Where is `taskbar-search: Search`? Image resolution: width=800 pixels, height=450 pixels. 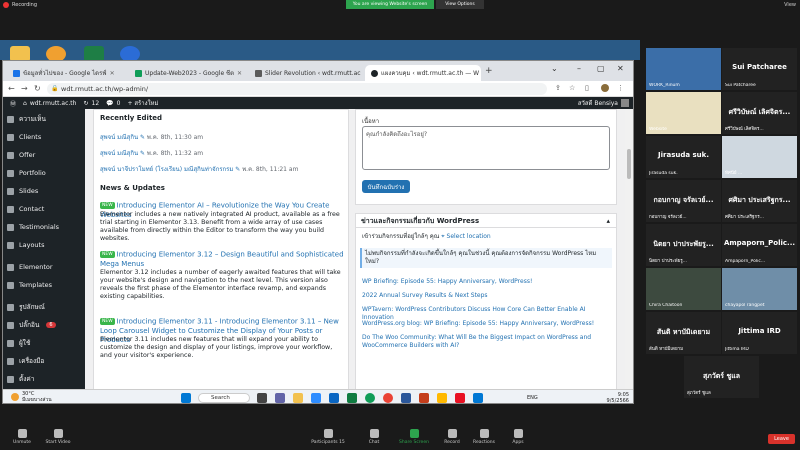
taskbar-search: Search is located at coordinates (224, 398).